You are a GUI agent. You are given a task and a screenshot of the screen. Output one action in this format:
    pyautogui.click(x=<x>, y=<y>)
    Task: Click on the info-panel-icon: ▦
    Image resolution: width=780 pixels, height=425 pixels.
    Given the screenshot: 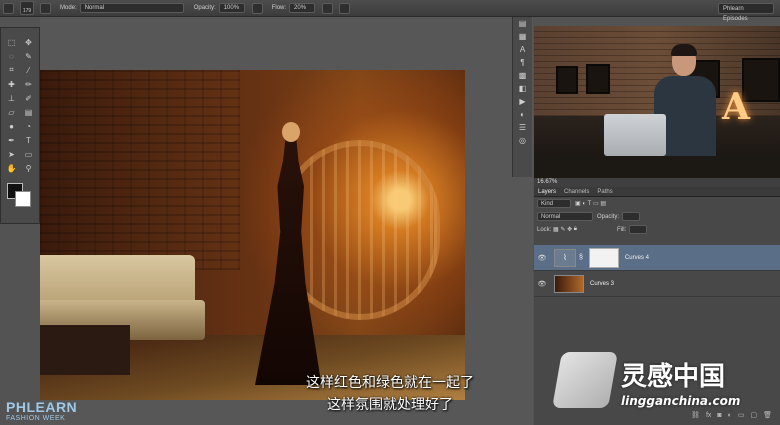 What is the action you would take?
    pyautogui.click(x=522, y=36)
    